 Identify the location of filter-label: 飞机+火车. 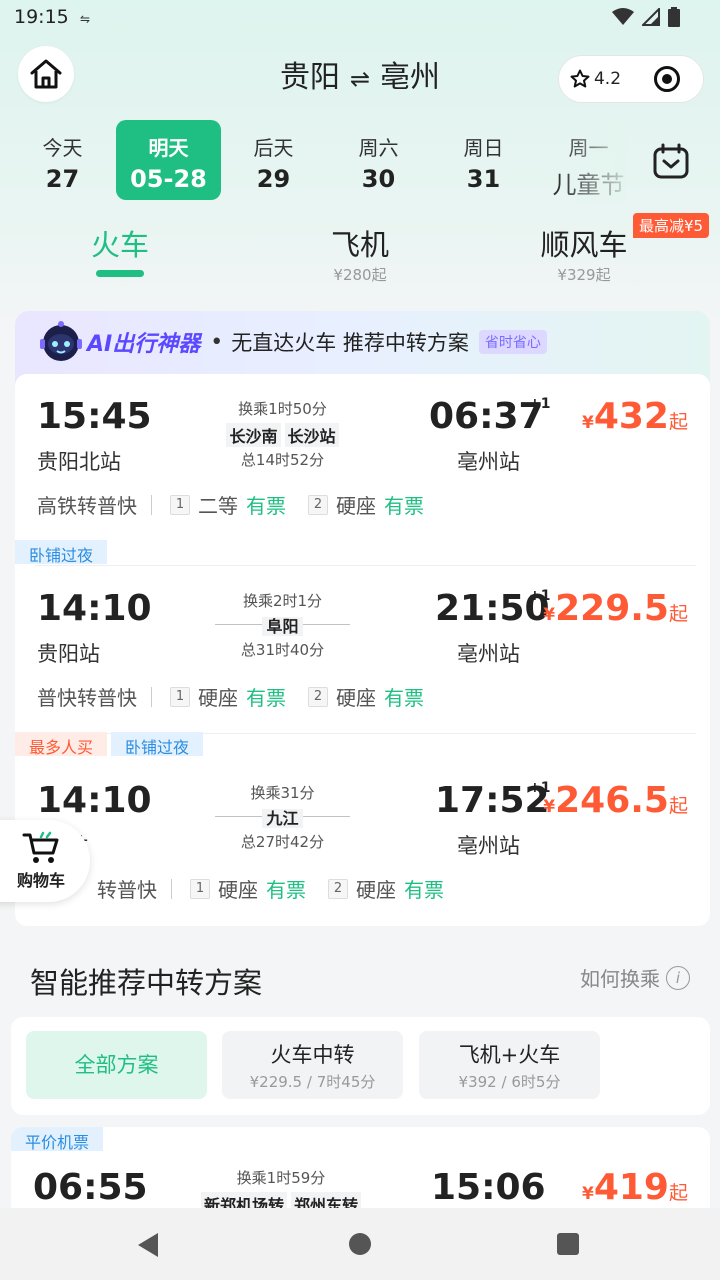
(509, 1055).